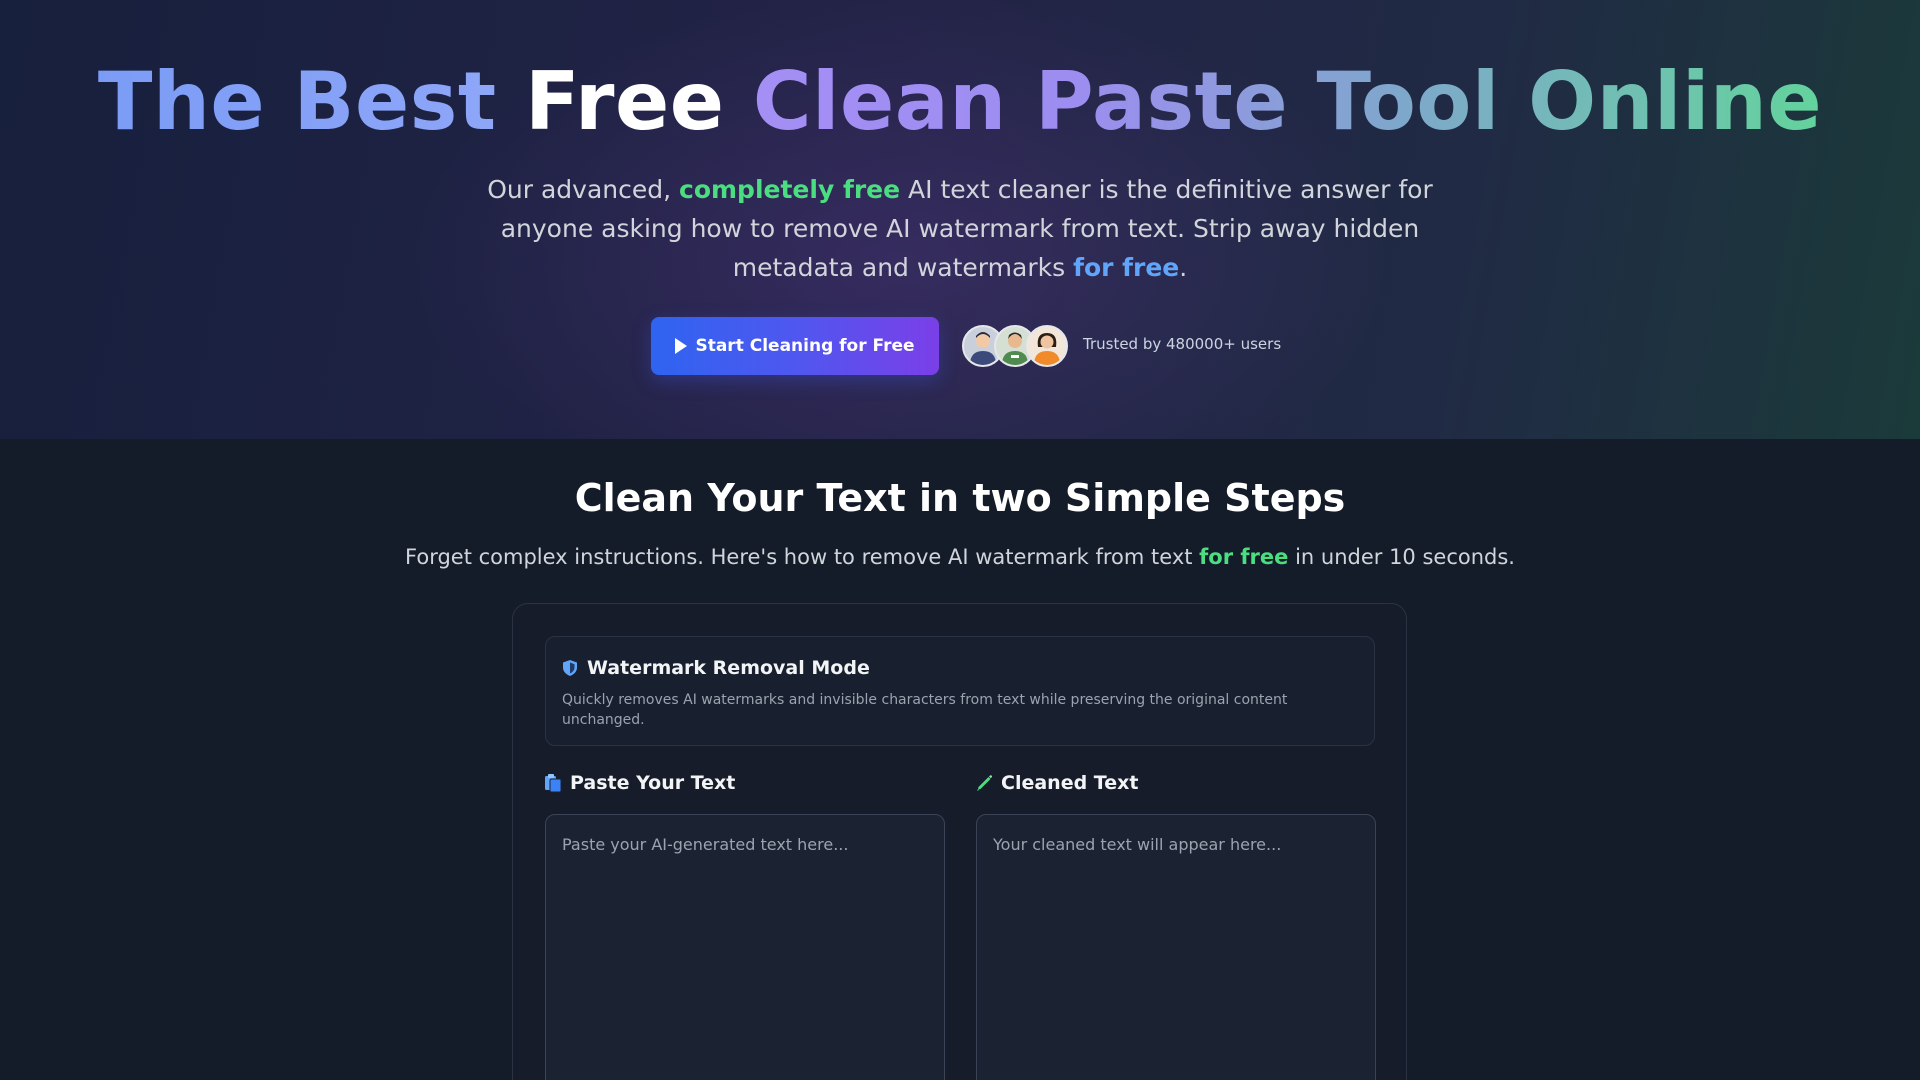 This screenshot has width=1920, height=1080. I want to click on hero-title-free: Free, so click(624, 101).